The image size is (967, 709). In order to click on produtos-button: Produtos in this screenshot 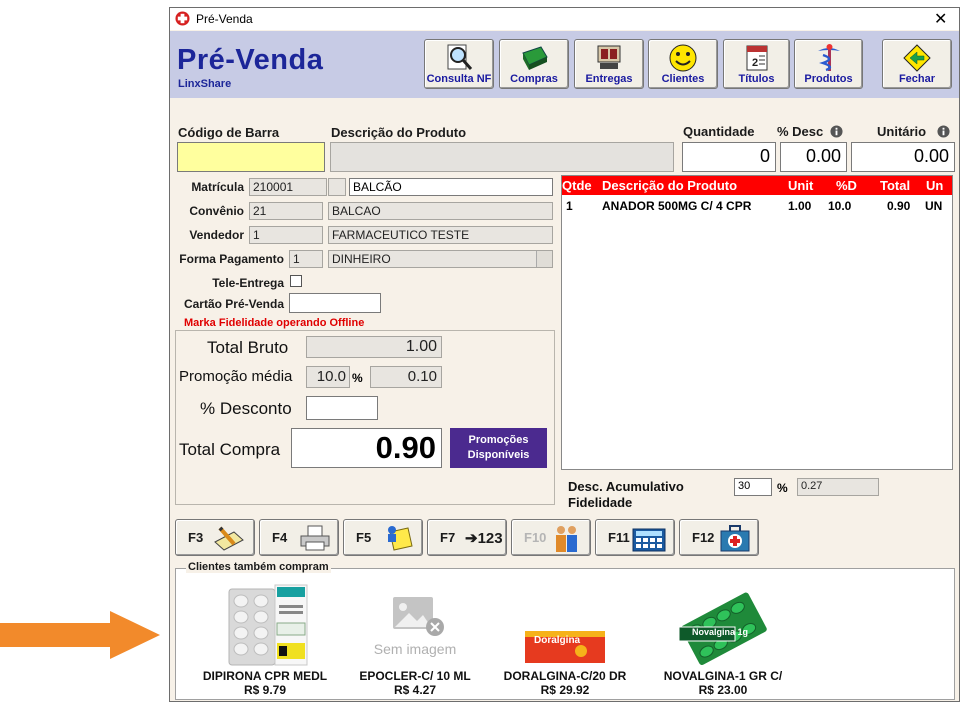, I will do `click(828, 64)`.